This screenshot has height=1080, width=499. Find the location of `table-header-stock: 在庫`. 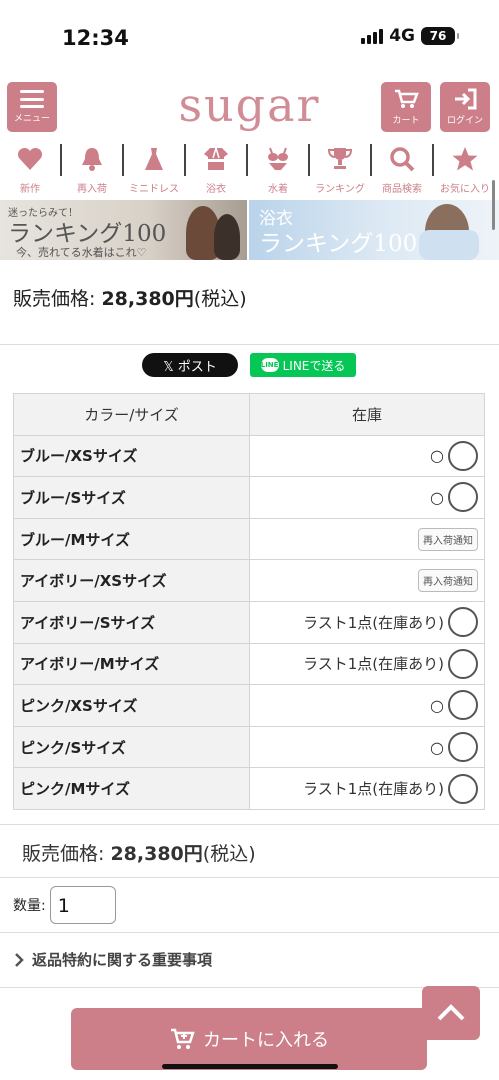

table-header-stock: 在庫 is located at coordinates (367, 414).